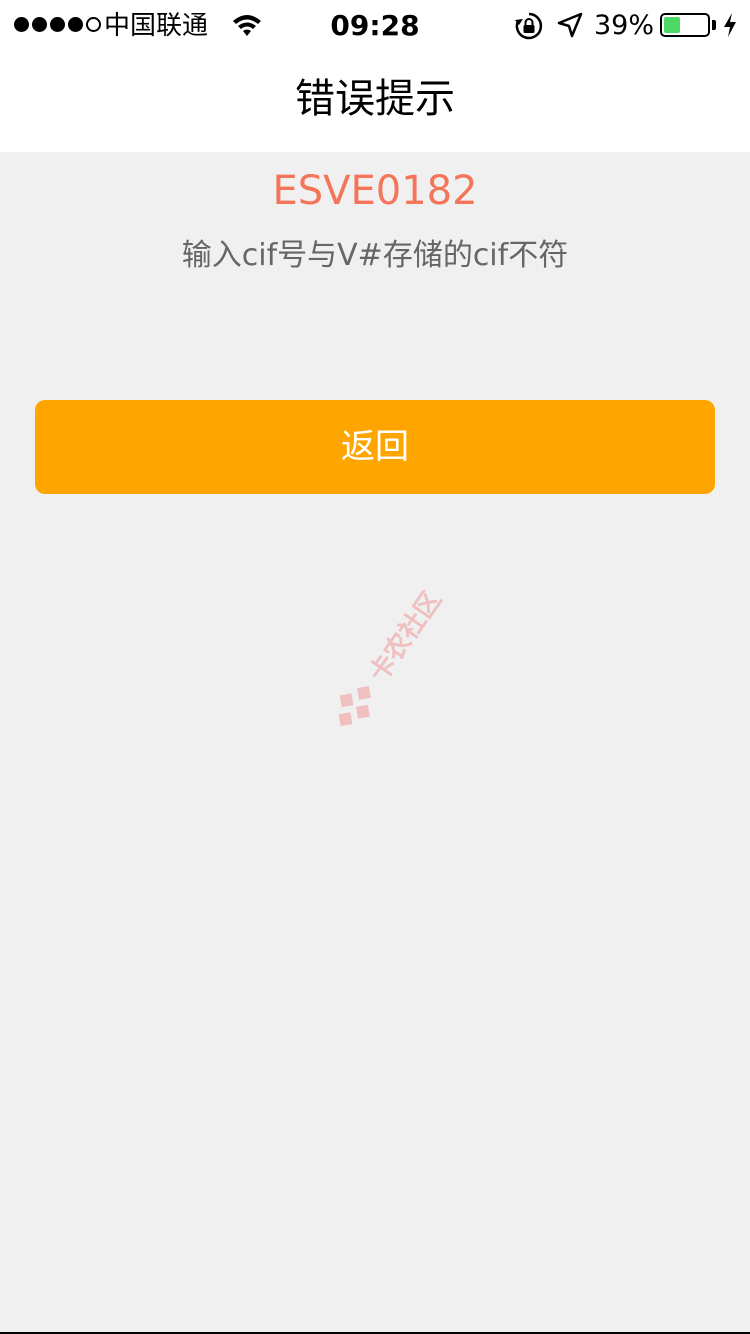  I want to click on battery-percentage: 39%, so click(624, 25).